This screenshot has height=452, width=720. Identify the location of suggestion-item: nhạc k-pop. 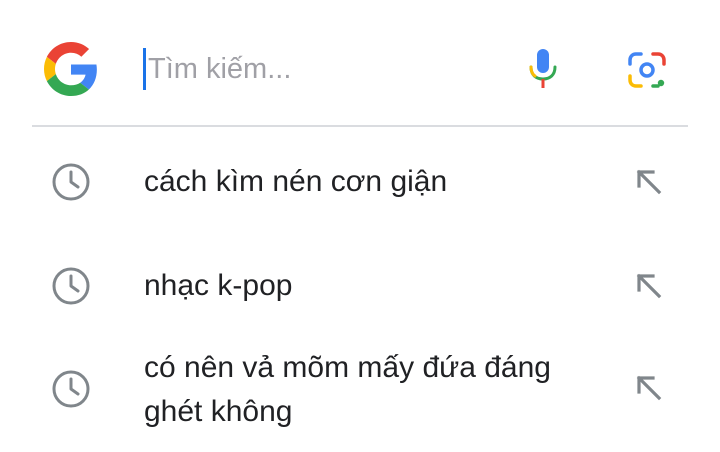
(360, 286).